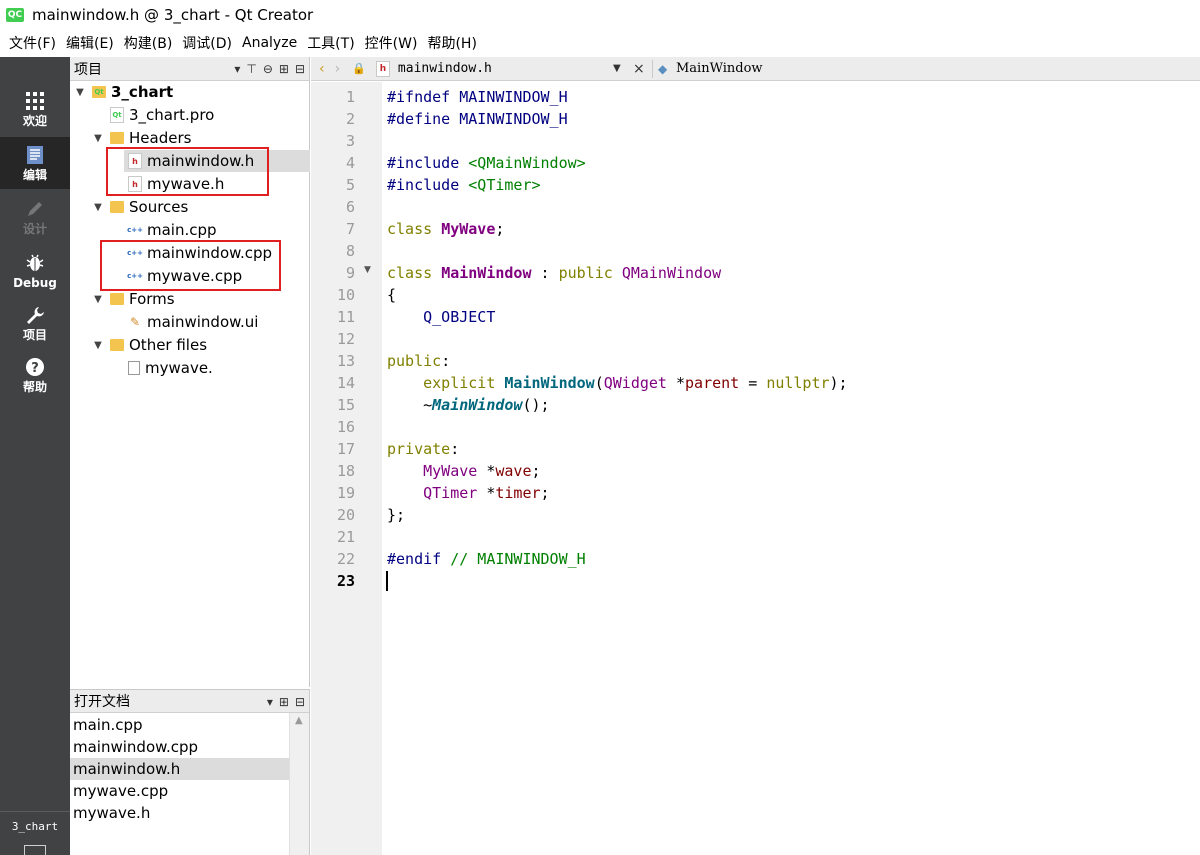 The width and height of the screenshot is (1200, 855). What do you see at coordinates (719, 68) in the screenshot?
I see `symbol-selector: MainWindow` at bounding box center [719, 68].